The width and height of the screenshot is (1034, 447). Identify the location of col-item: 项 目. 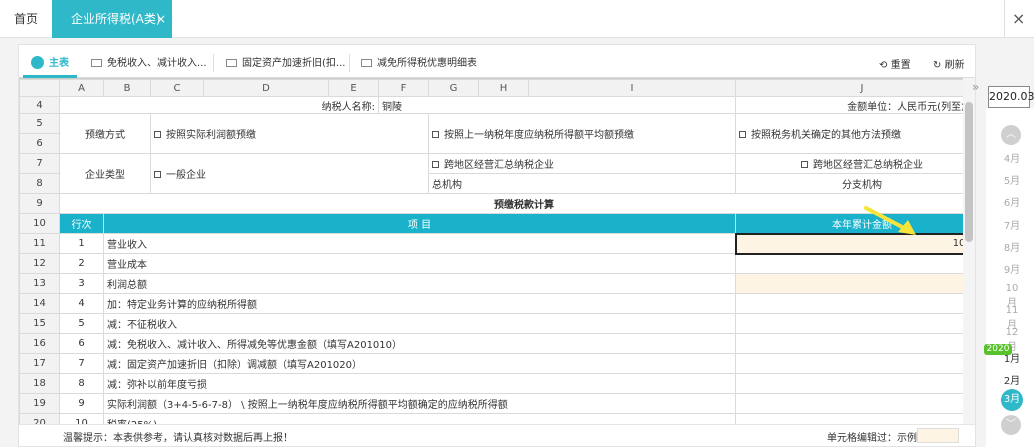
(419, 223).